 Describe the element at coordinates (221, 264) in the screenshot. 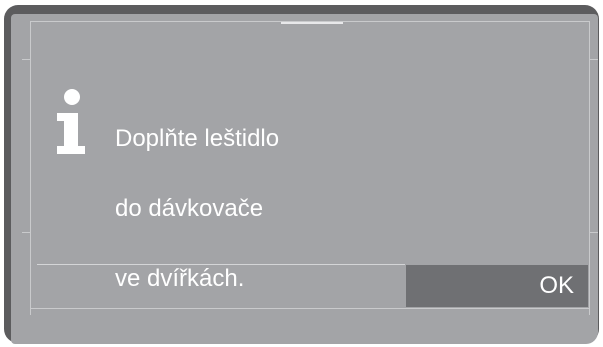

I see `button-row-divider` at that location.